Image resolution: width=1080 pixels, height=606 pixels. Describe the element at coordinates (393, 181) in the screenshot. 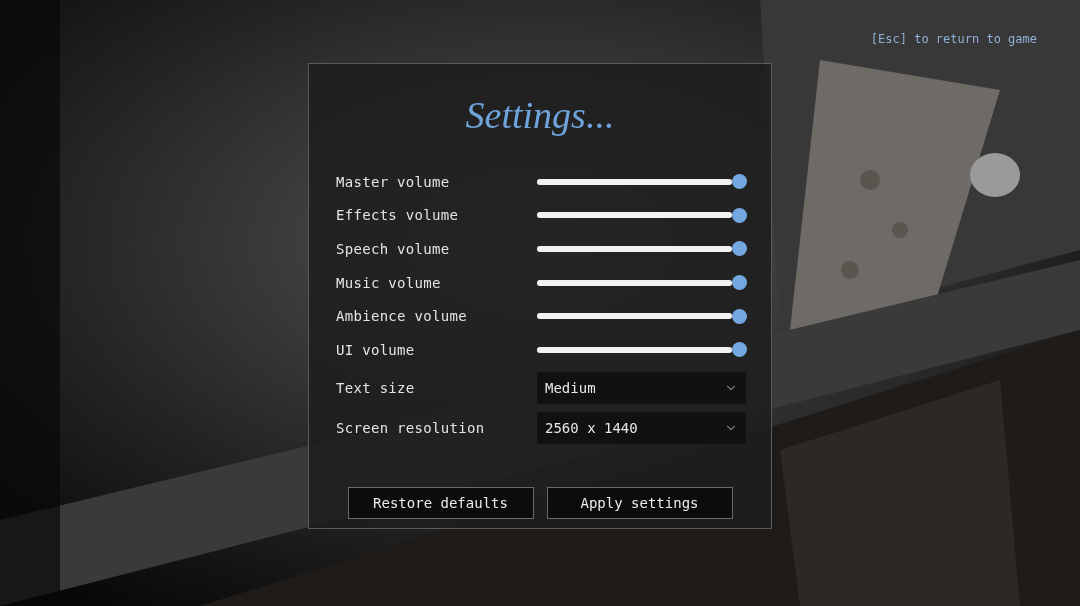

I see `setting-label: Master volume` at that location.